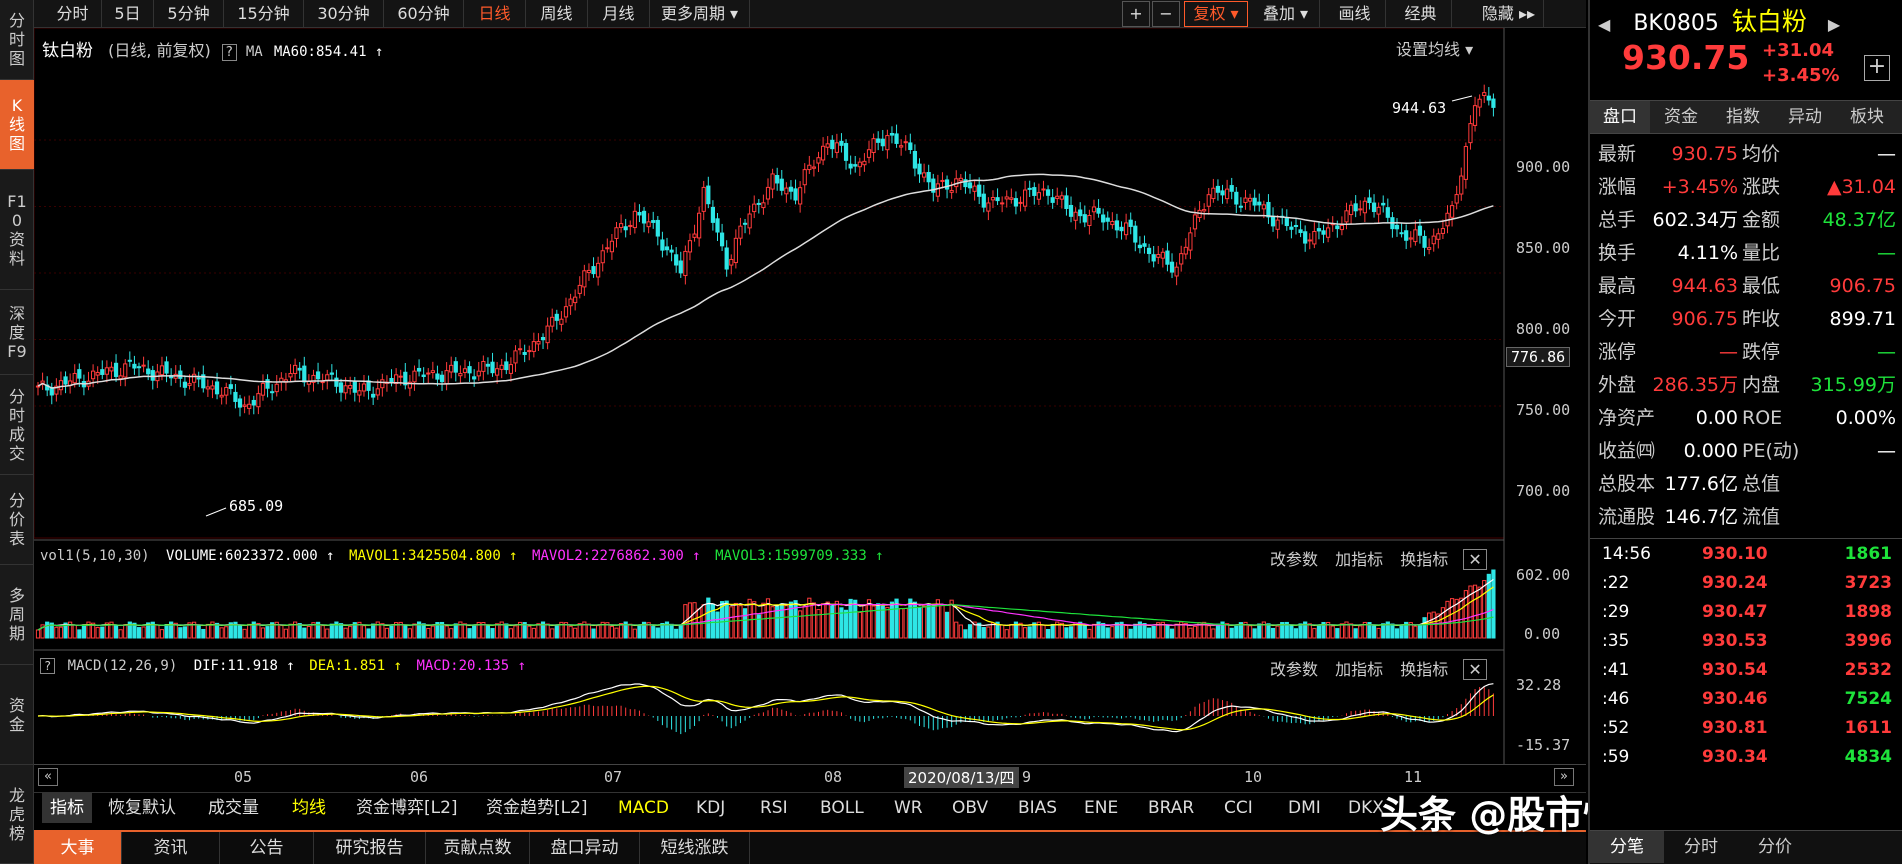 The image size is (1902, 864). I want to click on add-watchlist-button: +, so click(1877, 68).